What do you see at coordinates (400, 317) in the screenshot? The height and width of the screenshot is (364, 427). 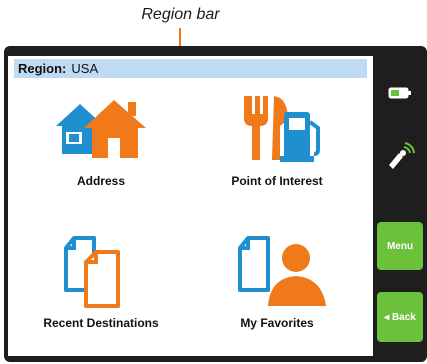 I see `back-button: ◂ Back` at bounding box center [400, 317].